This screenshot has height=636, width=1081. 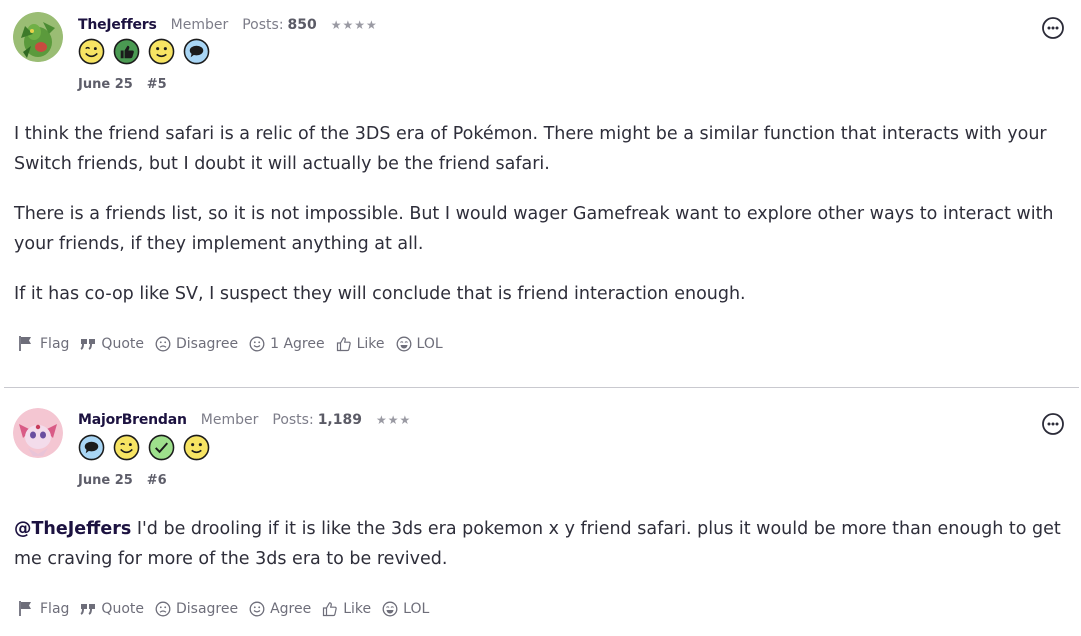 I want to click on posts-count: 1,189, so click(x=339, y=420).